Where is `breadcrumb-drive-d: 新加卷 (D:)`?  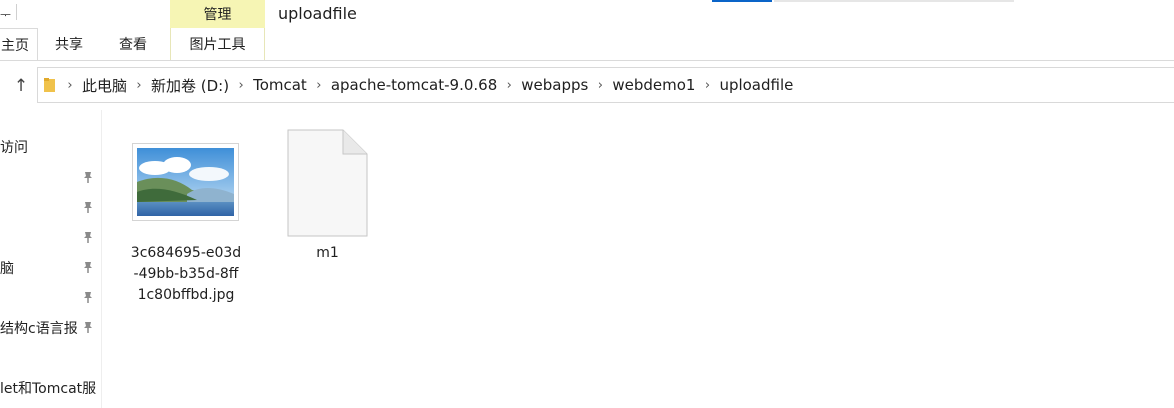 breadcrumb-drive-d: 新加卷 (D:) is located at coordinates (190, 85).